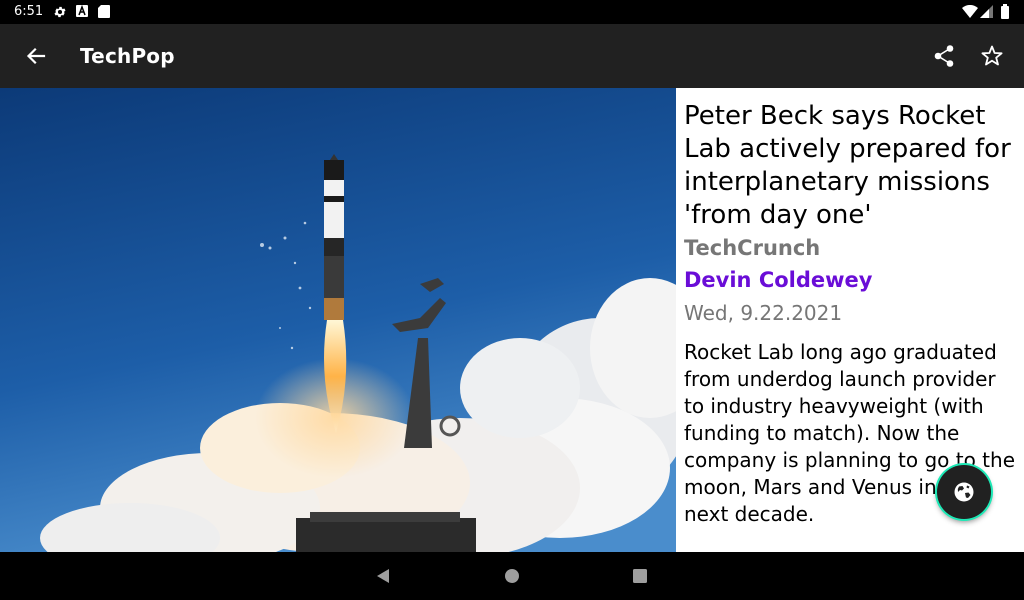 This screenshot has height=600, width=1024. I want to click on back-triangle-icon, so click(383, 576).